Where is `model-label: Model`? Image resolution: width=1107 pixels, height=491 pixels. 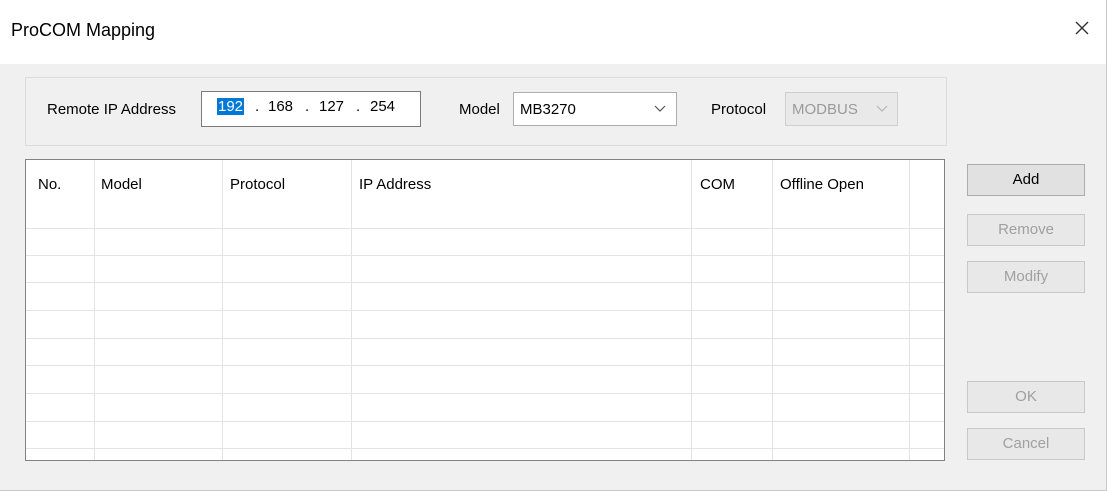
model-label: Model is located at coordinates (479, 109).